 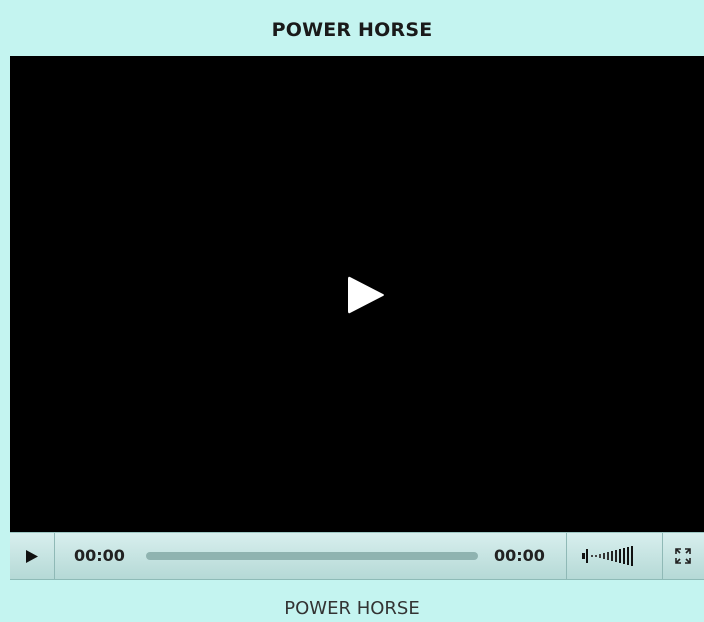 I want to click on divider, so click(x=566, y=556).